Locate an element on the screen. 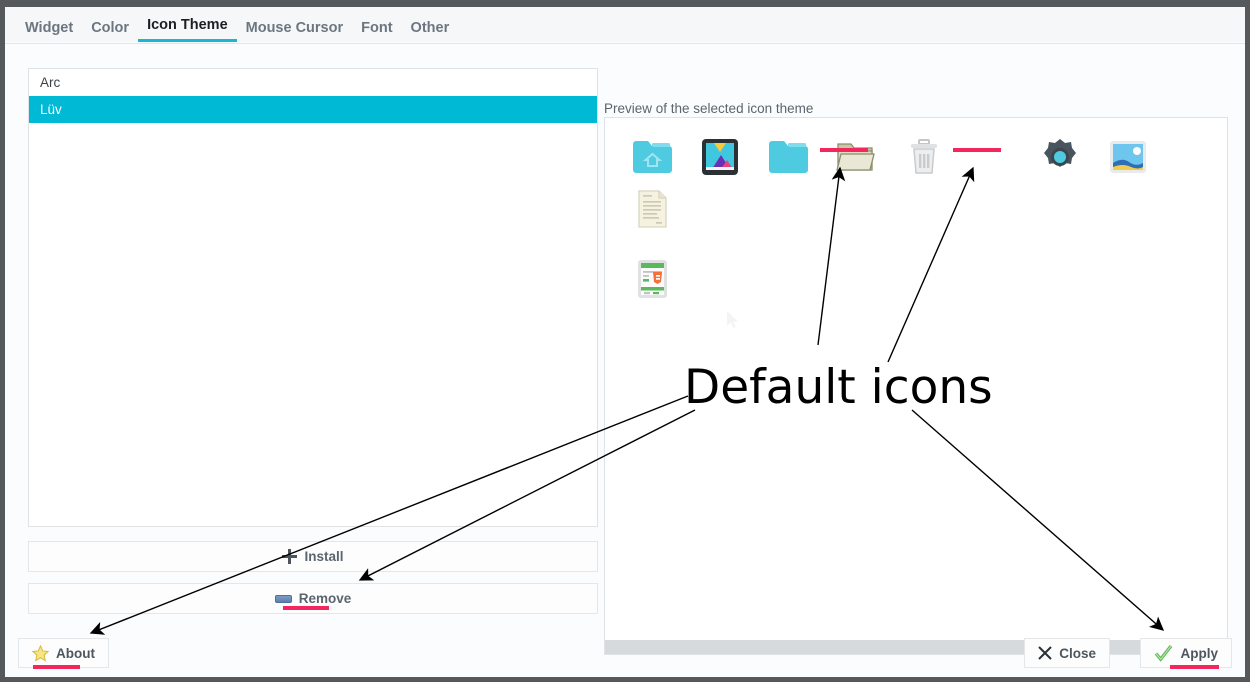  install-button-label: Install is located at coordinates (324, 556).